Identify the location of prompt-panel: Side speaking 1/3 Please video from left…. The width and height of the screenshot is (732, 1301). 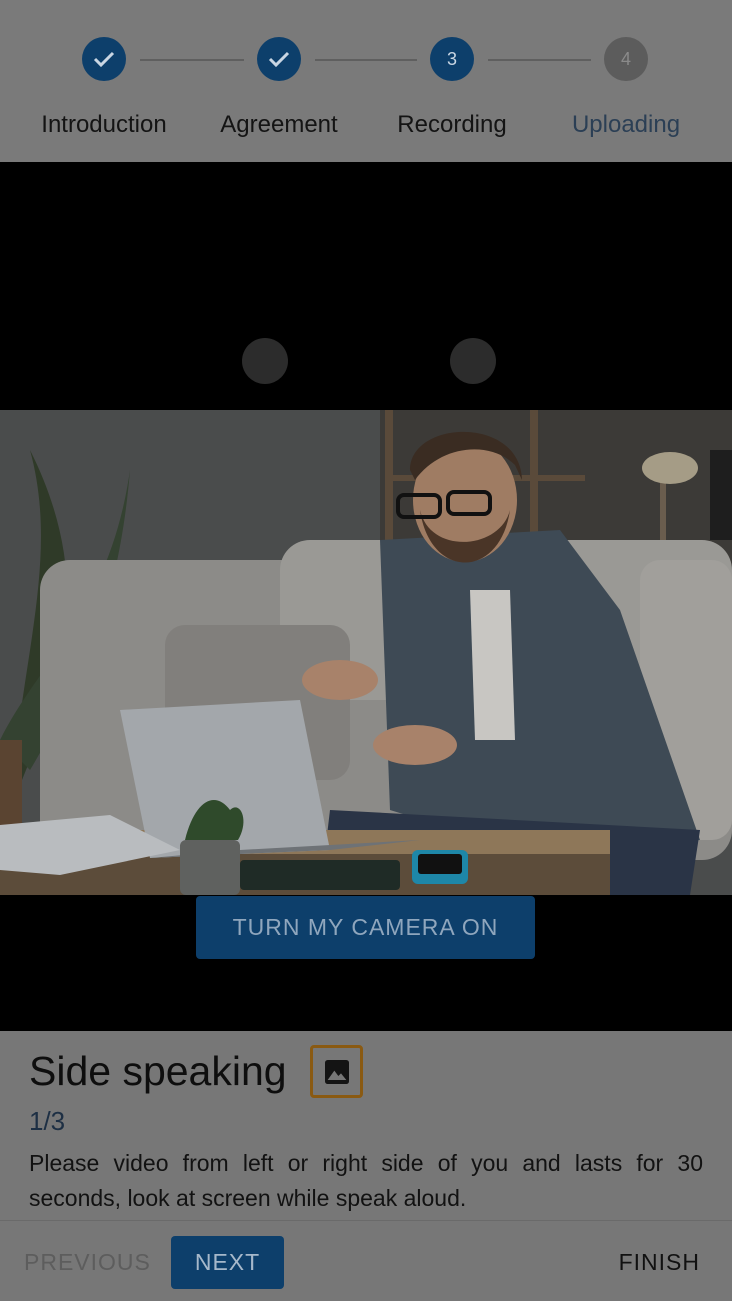
(366, 1126).